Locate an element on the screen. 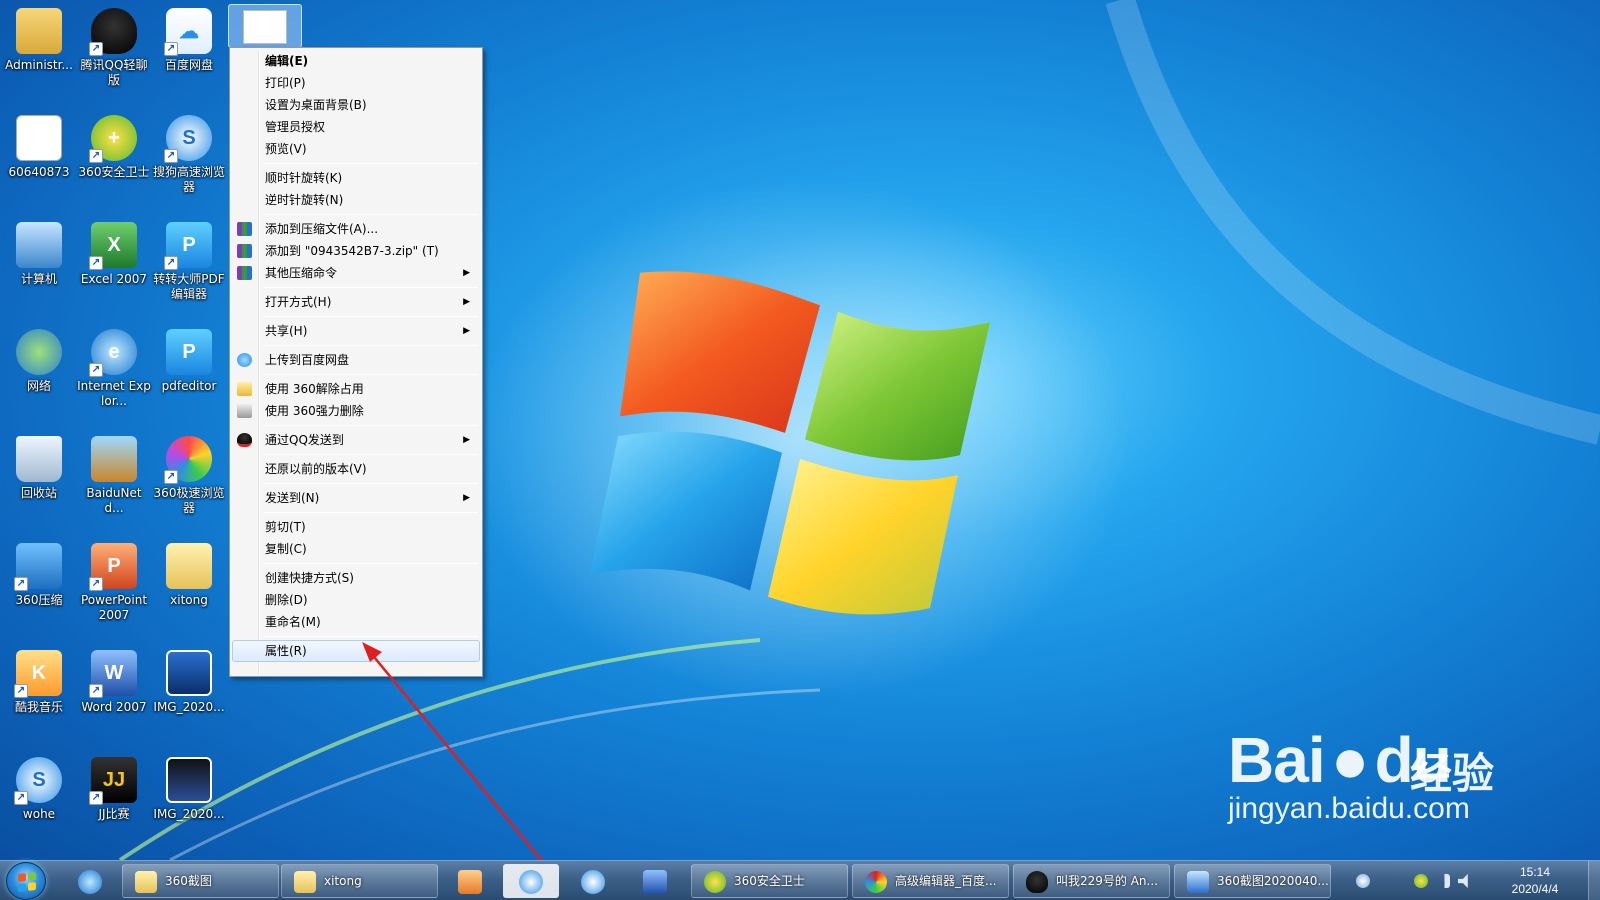 Image resolution: width=1600 pixels, height=900 pixels. taskbar-pin-sogou-browser is located at coordinates (593, 881).